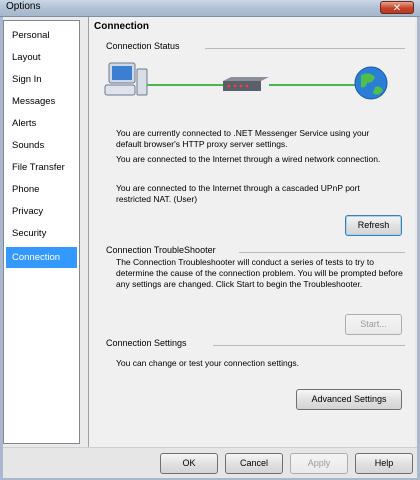 The width and height of the screenshot is (420, 480). What do you see at coordinates (41, 79) in the screenshot?
I see `sidebar-item-sign-in: Sign In` at bounding box center [41, 79].